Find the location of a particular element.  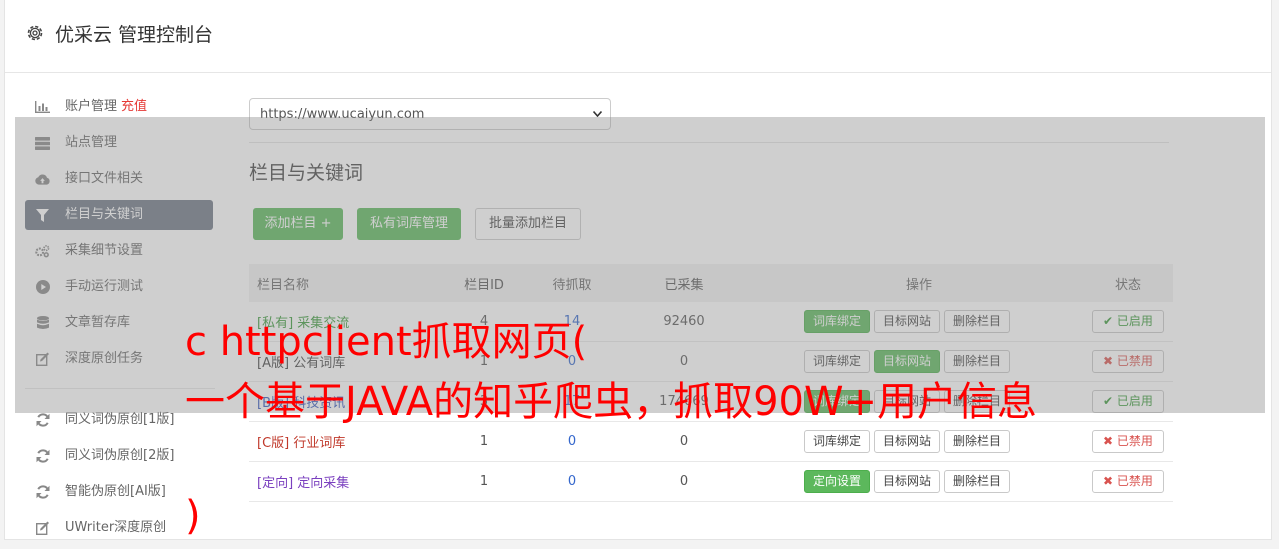

sidebar-item-label: 智能伪原创[AI版] is located at coordinates (115, 491).